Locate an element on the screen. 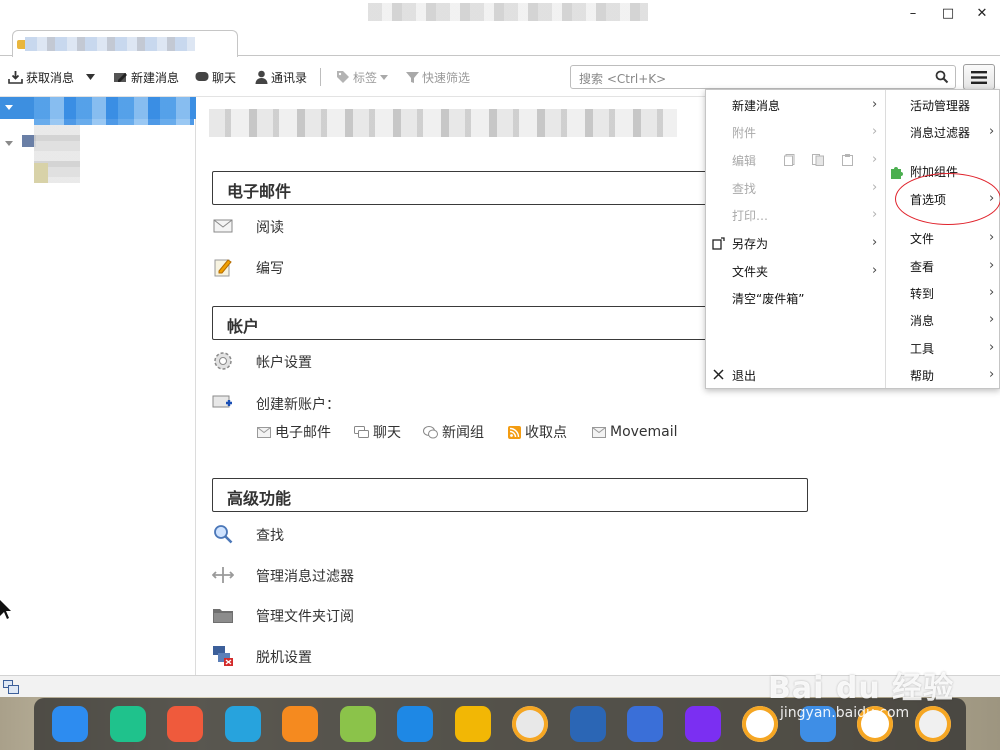 This screenshot has height=750, width=1000. menu-item-label: 转到 is located at coordinates (922, 293).